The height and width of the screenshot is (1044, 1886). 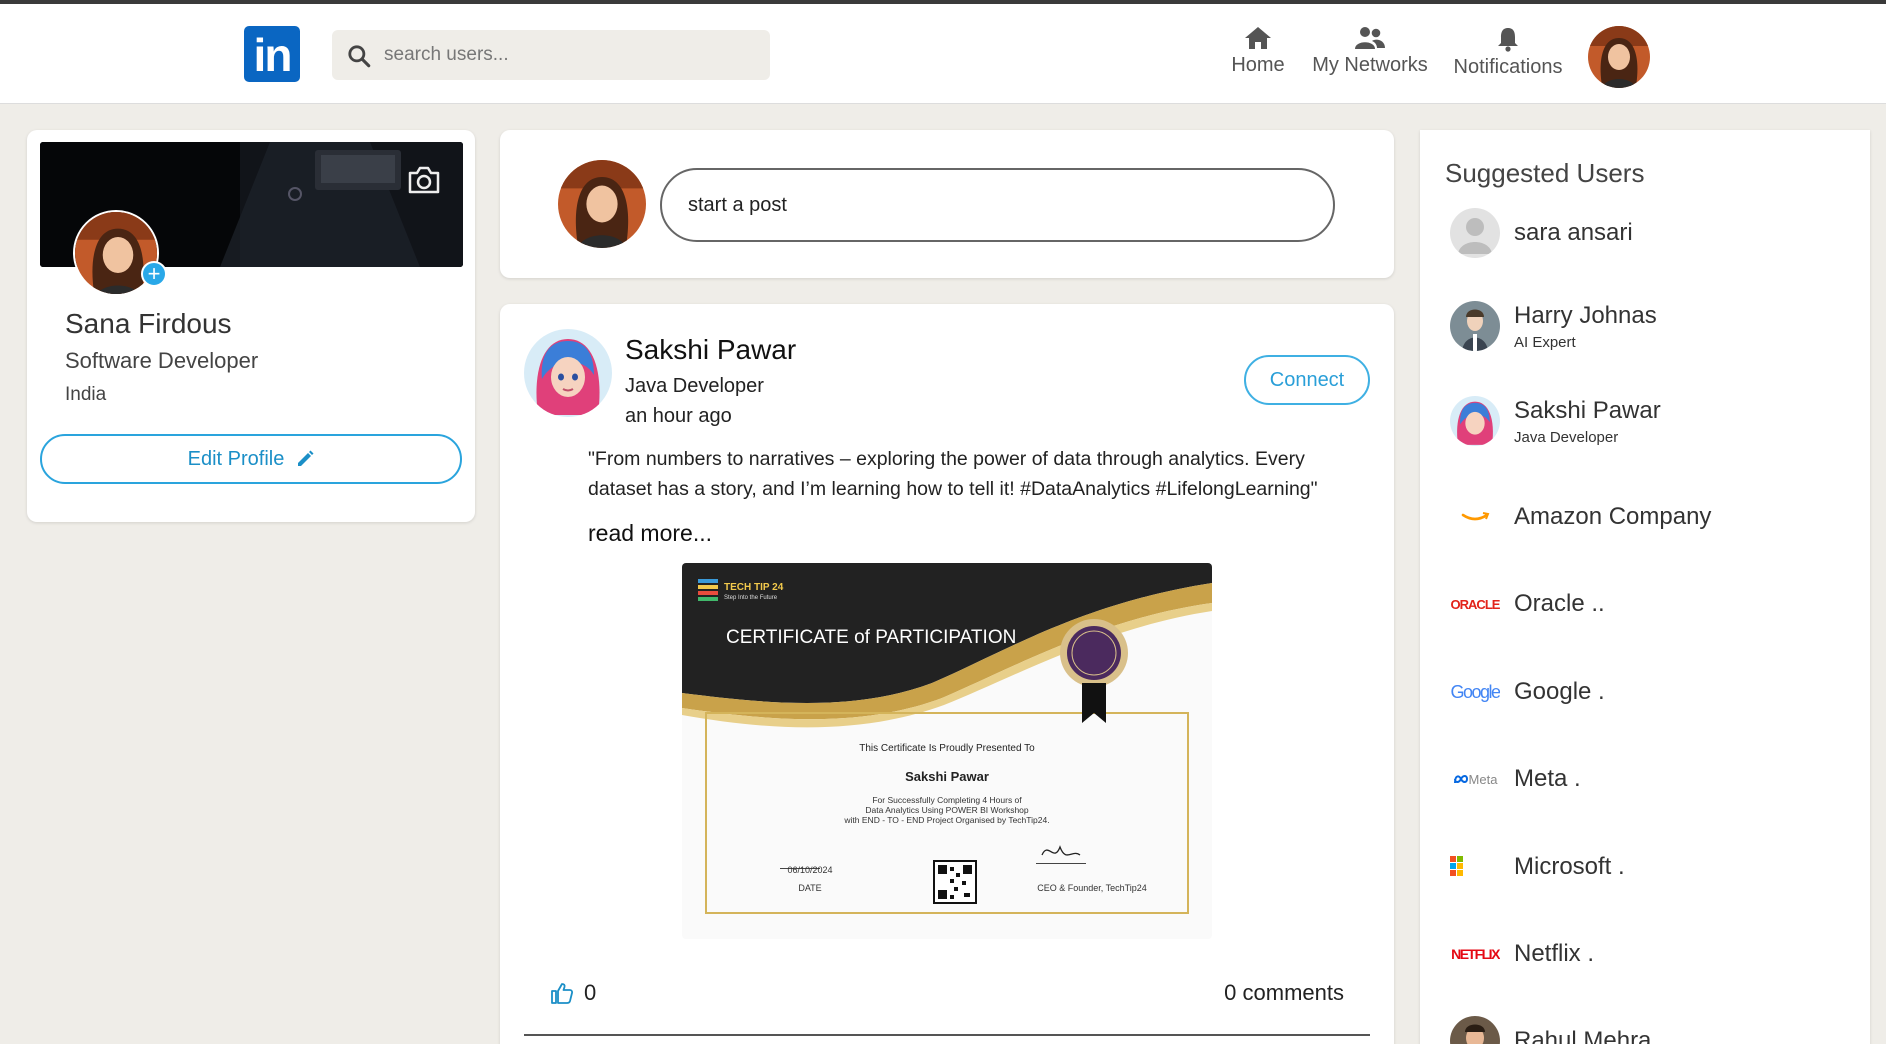 What do you see at coordinates (602, 204) in the screenshot?
I see `composer-avatar` at bounding box center [602, 204].